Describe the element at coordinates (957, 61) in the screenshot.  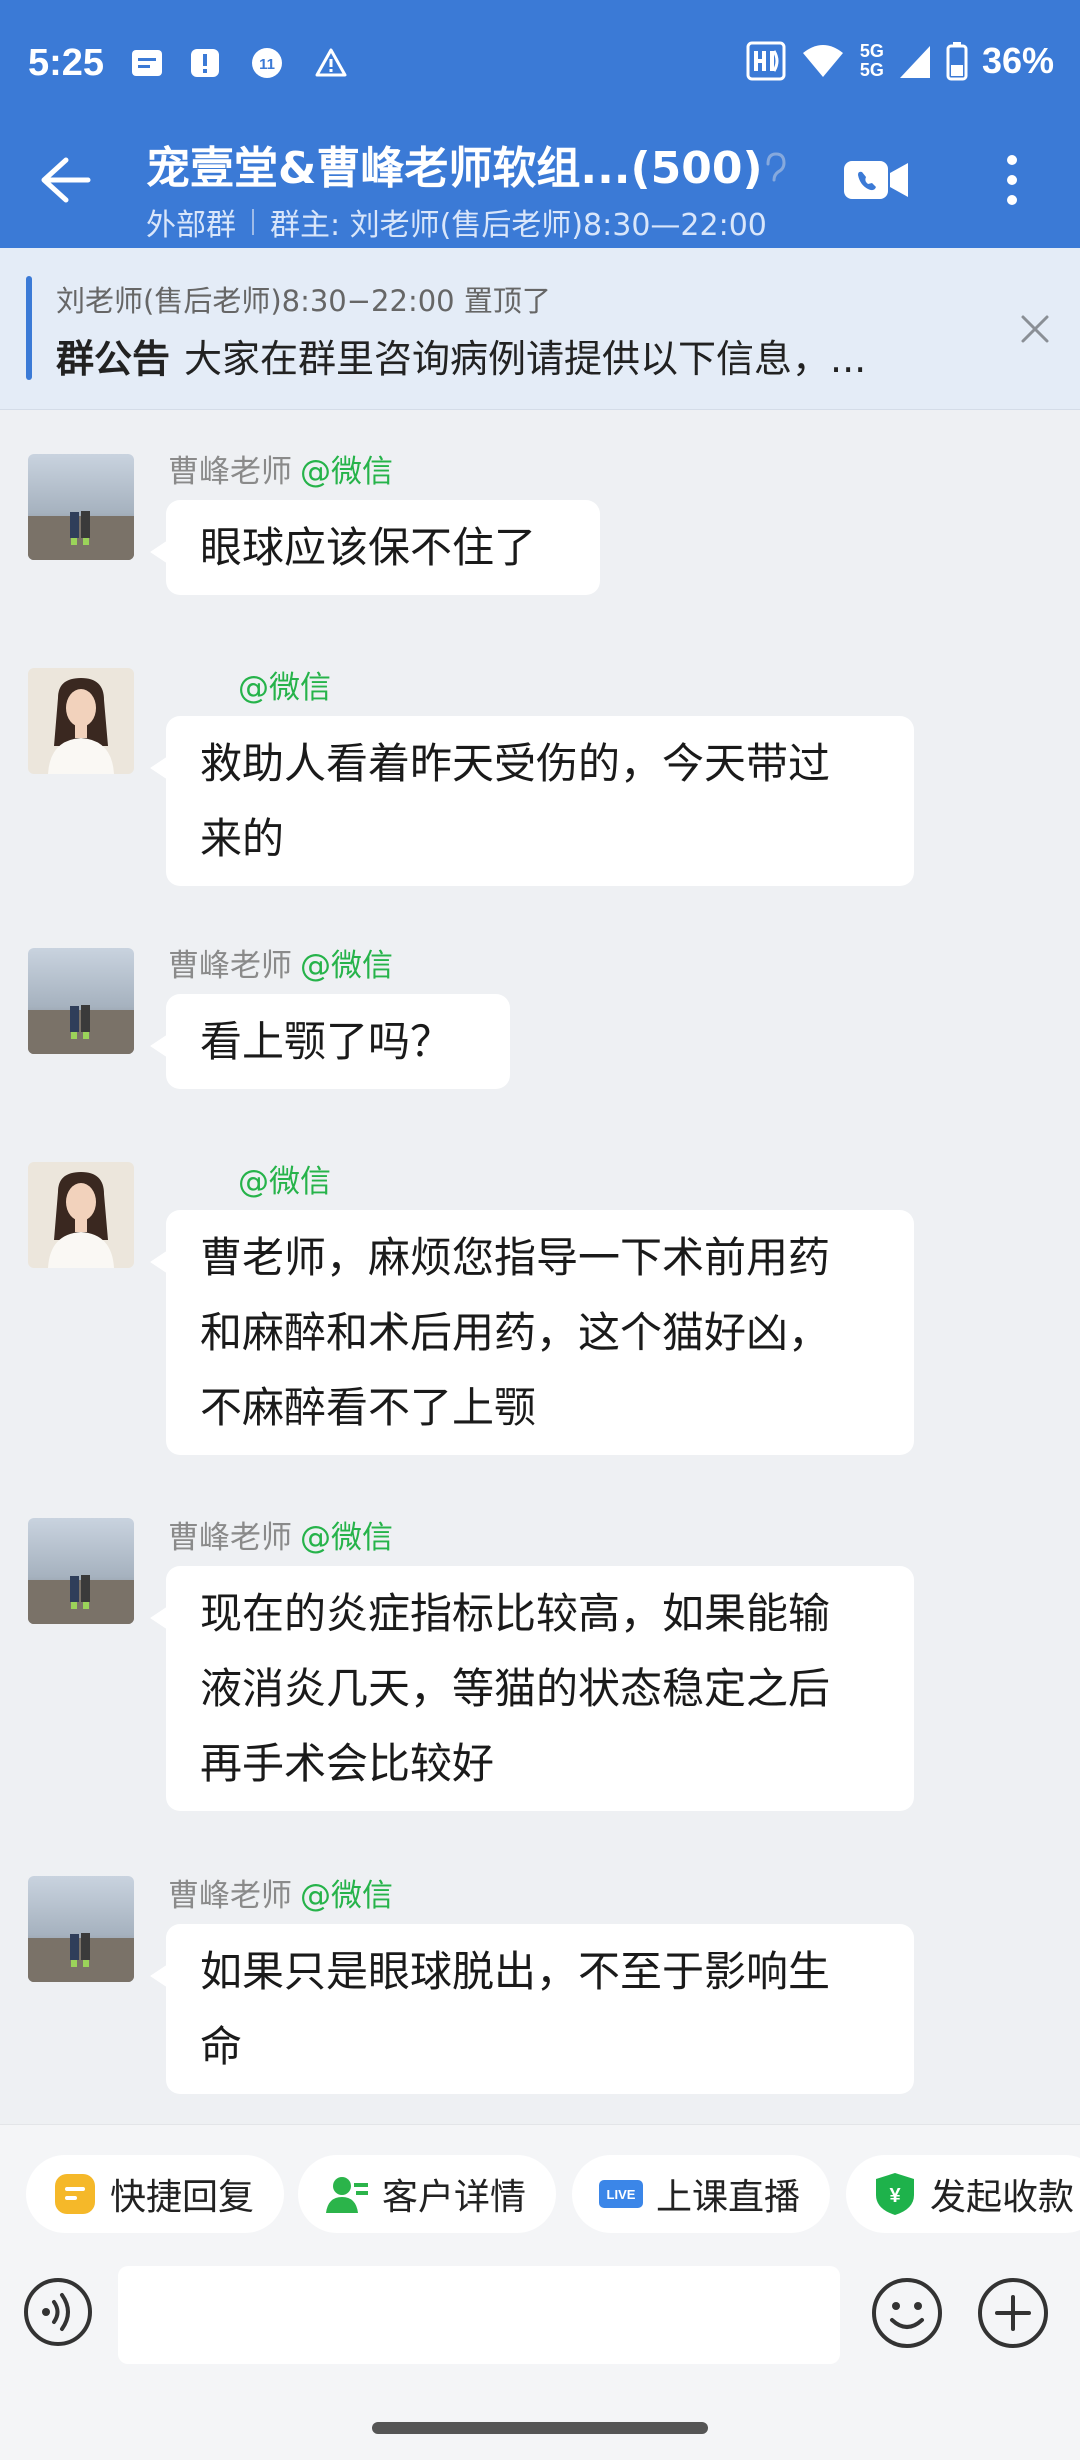
I see `battery-icon` at that location.